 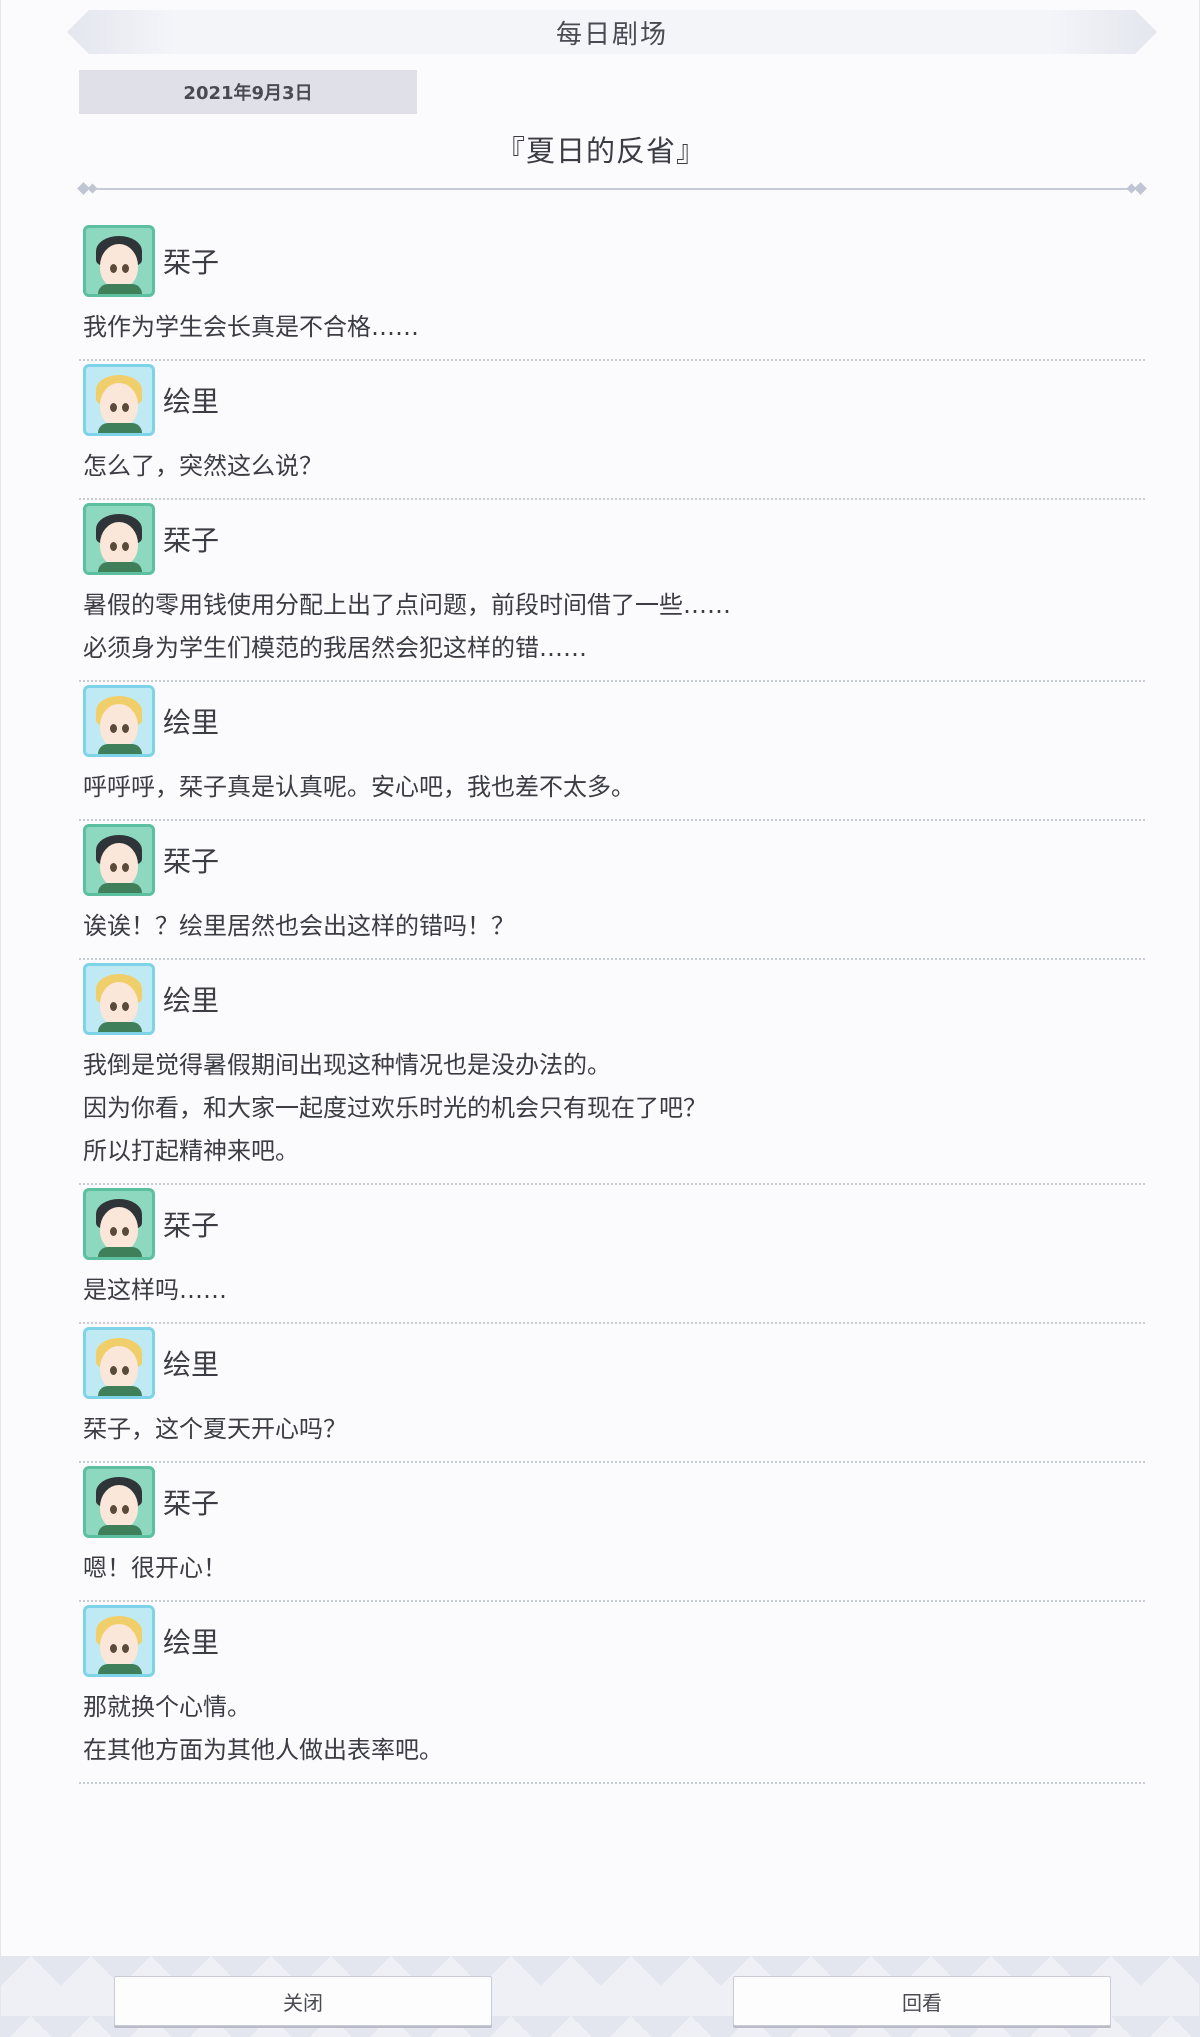 I want to click on dialogue-line: 那就换个心情。, so click(x=167, y=1707).